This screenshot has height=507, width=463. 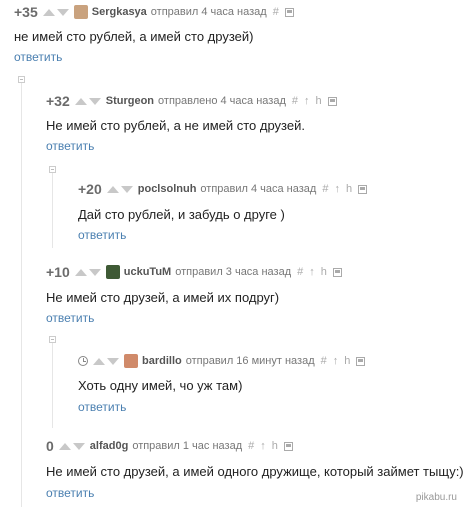 I want to click on comment-author: alfad0g, so click(x=109, y=446).